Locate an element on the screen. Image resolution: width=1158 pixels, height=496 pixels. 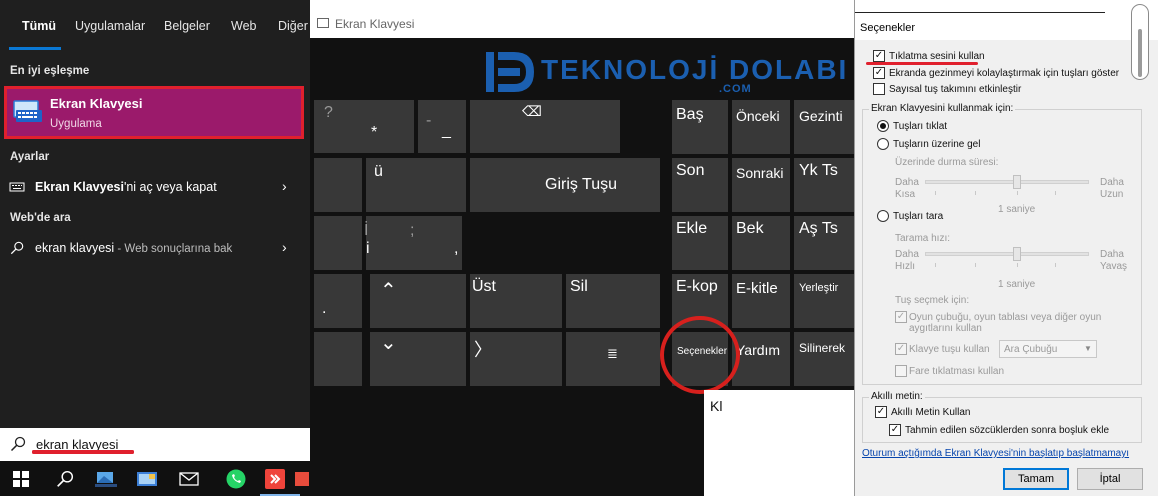
hover-min-label-2: Kısa is located at coordinates (905, 194).